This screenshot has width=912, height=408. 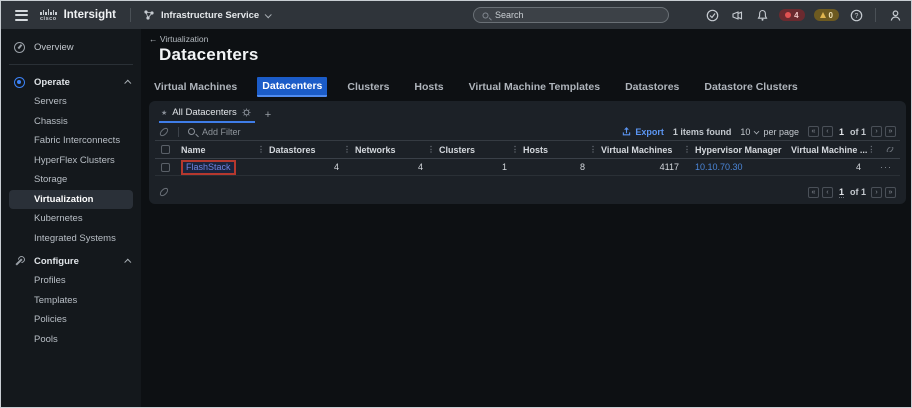 I want to click on pagination-bottom: « ‹ 1 of 1 › », so click(x=851, y=192).